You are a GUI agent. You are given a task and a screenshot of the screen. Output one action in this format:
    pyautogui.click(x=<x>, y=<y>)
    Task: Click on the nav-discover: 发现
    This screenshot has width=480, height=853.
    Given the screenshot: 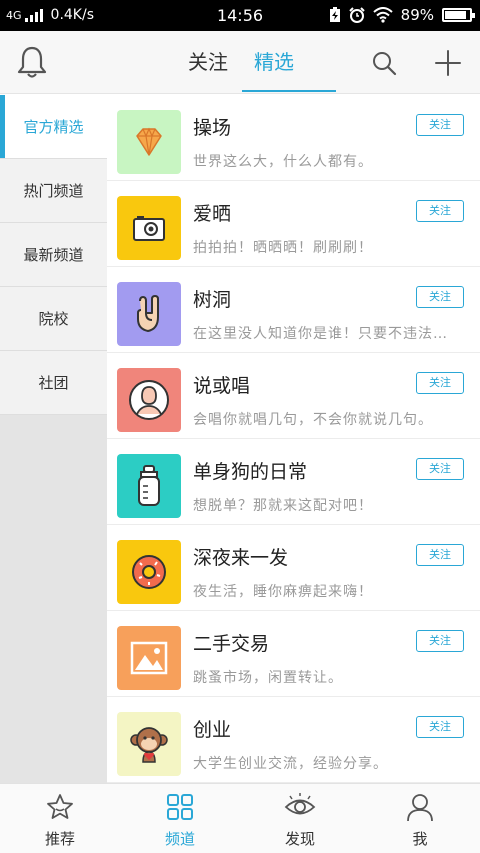 What is the action you would take?
    pyautogui.click(x=300, y=818)
    